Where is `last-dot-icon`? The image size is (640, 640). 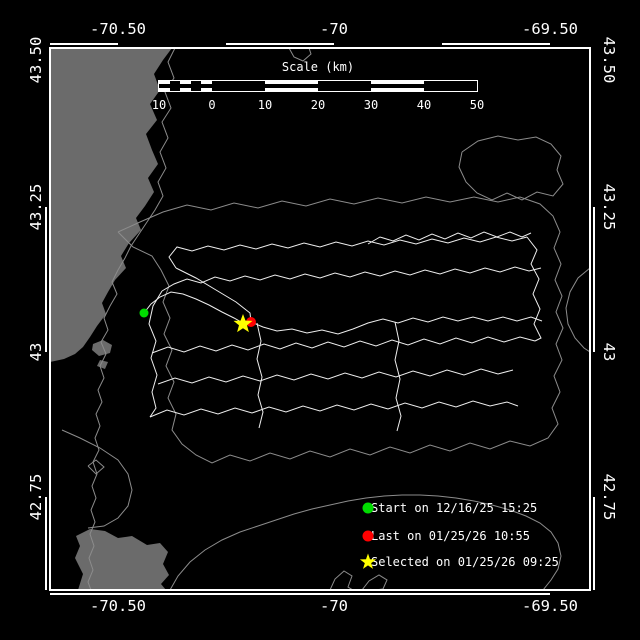
last-dot-icon is located at coordinates (368, 536).